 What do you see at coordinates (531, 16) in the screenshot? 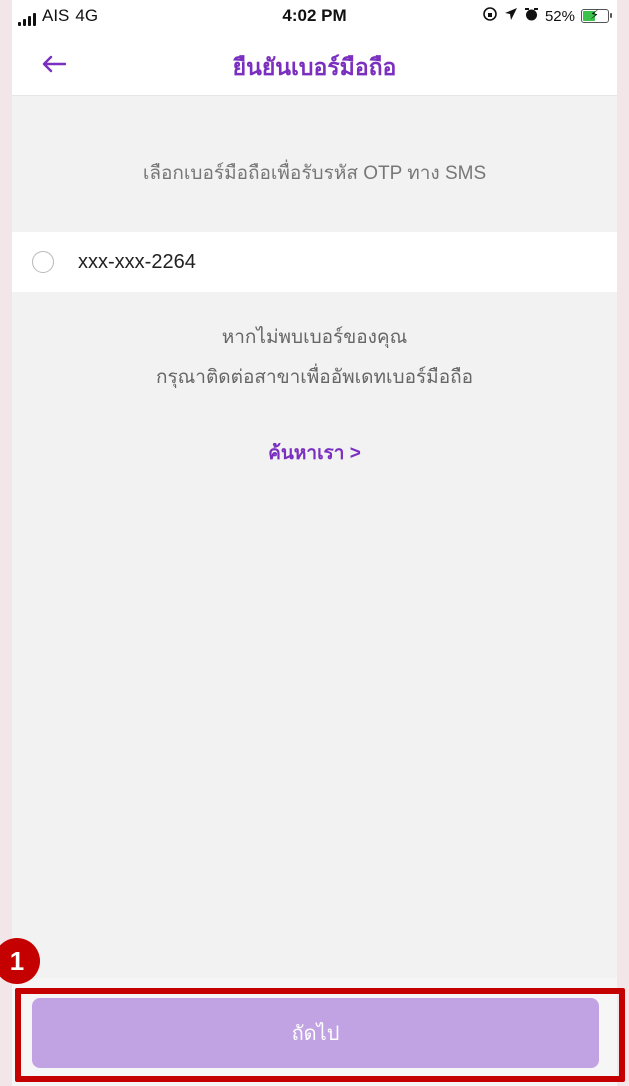
I see `alarm-icon` at bounding box center [531, 16].